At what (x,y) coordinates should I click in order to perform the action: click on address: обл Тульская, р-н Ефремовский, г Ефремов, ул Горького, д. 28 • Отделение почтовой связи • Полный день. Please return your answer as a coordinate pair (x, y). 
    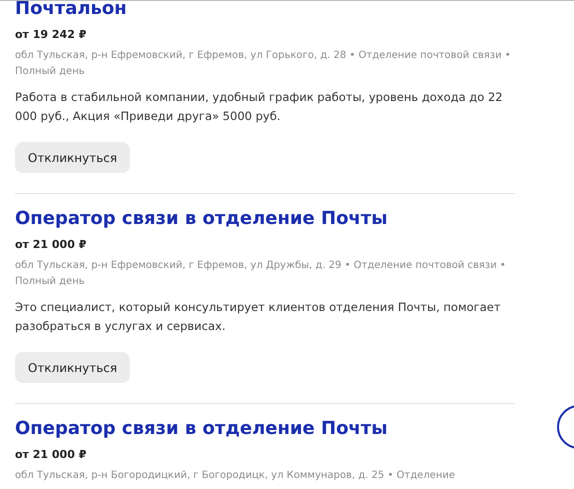
    Looking at the image, I should click on (263, 64).